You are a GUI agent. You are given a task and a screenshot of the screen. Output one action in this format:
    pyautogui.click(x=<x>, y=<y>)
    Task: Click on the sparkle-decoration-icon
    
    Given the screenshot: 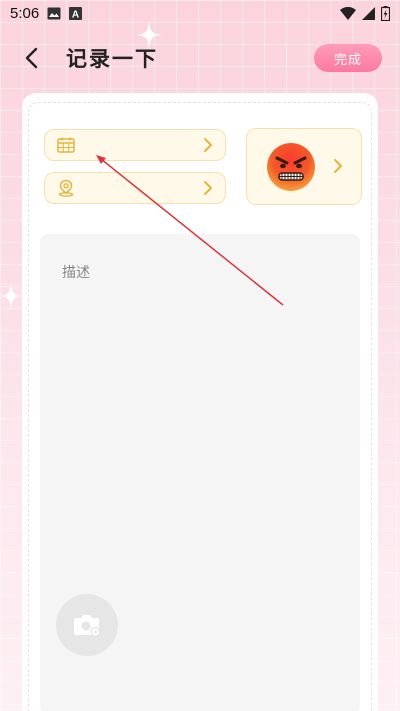 What is the action you would take?
    pyautogui.click(x=11, y=296)
    